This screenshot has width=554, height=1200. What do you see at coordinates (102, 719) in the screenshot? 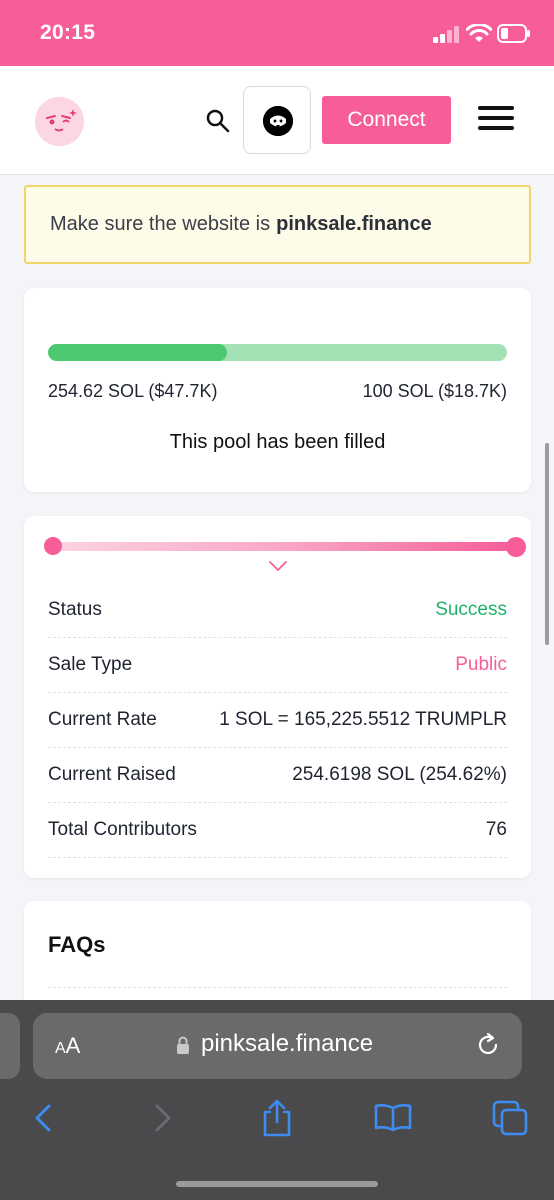
I see `info-label: Current Rate` at bounding box center [102, 719].